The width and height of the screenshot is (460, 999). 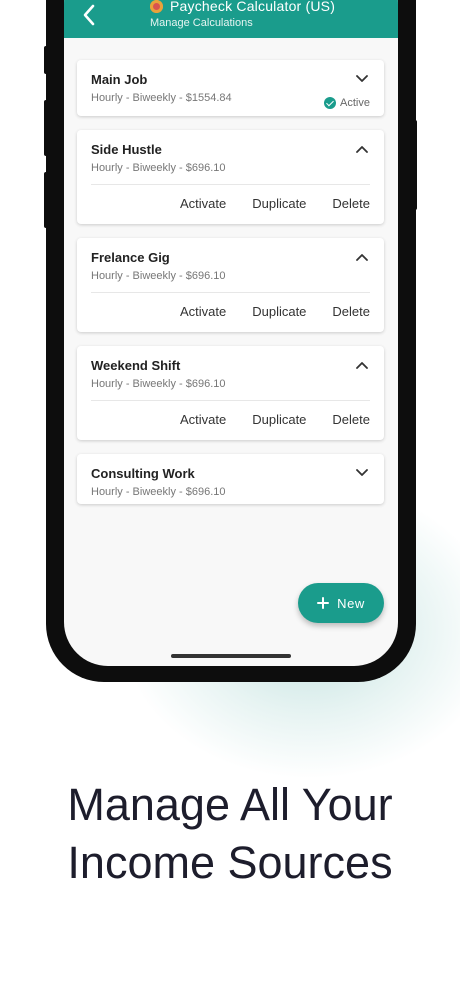 I want to click on app-logo-icon, so click(x=156, y=6).